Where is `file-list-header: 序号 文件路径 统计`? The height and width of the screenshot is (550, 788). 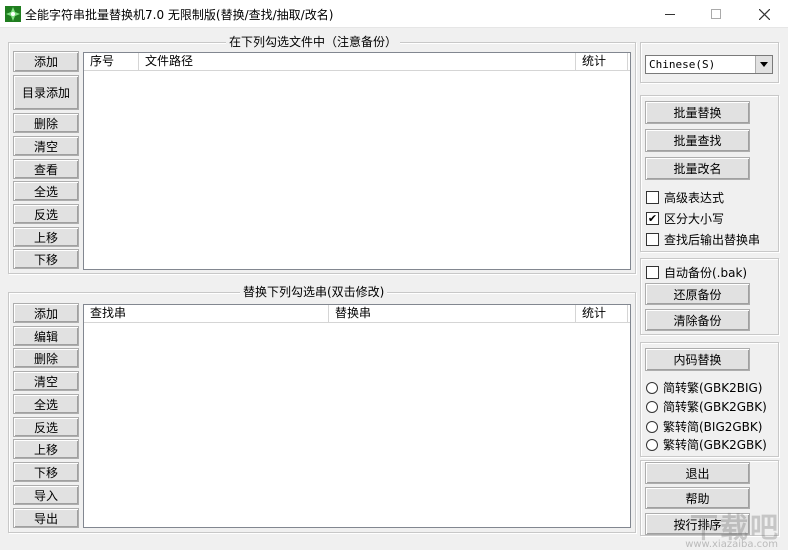
file-list-header: 序号 文件路径 统计 is located at coordinates (357, 62).